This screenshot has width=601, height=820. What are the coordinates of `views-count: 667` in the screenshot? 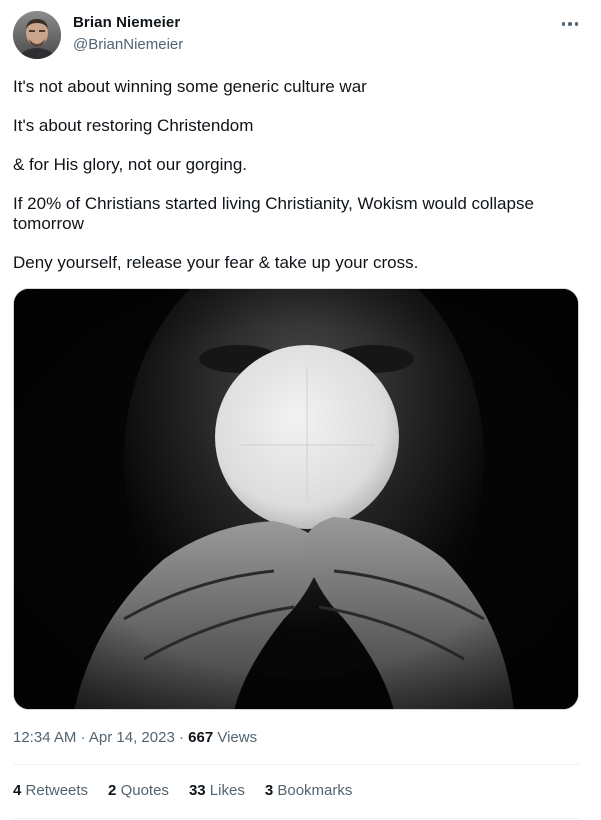 It's located at (201, 737).